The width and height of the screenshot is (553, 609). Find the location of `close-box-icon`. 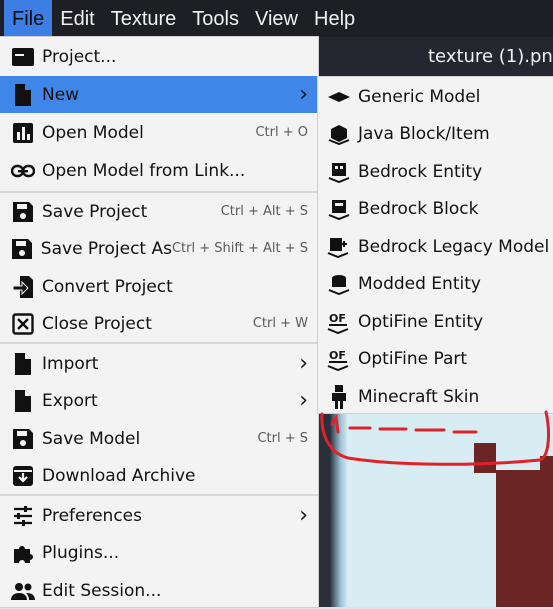

close-box-icon is located at coordinates (23, 324).